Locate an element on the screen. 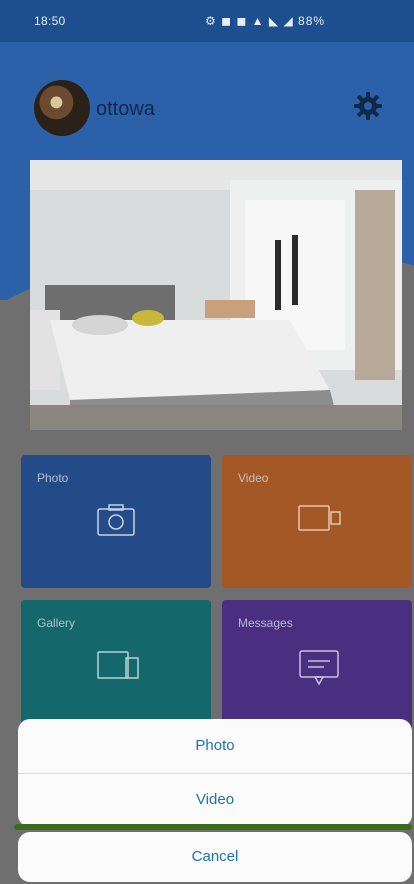  camera-icon is located at coordinates (116, 520).